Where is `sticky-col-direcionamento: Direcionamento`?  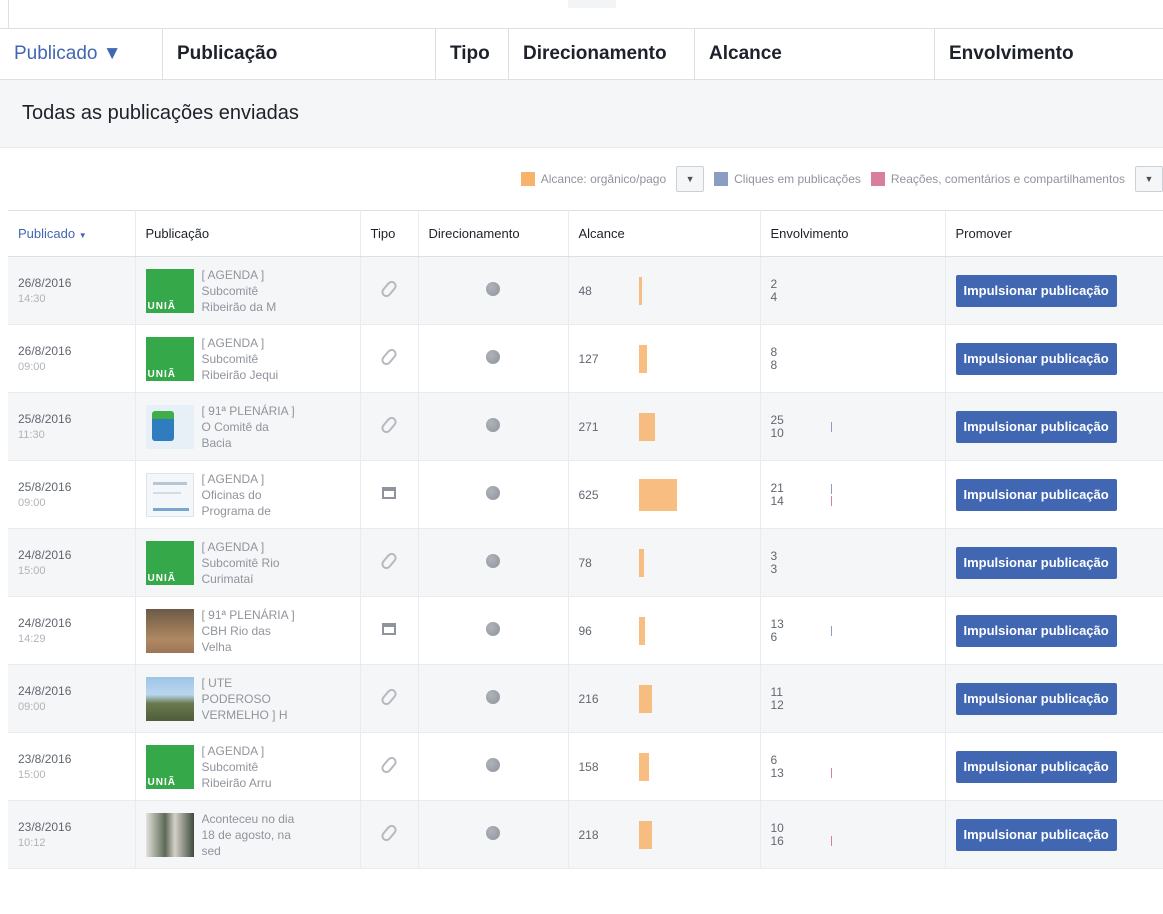
sticky-col-direcionamento: Direcionamento is located at coordinates (602, 54).